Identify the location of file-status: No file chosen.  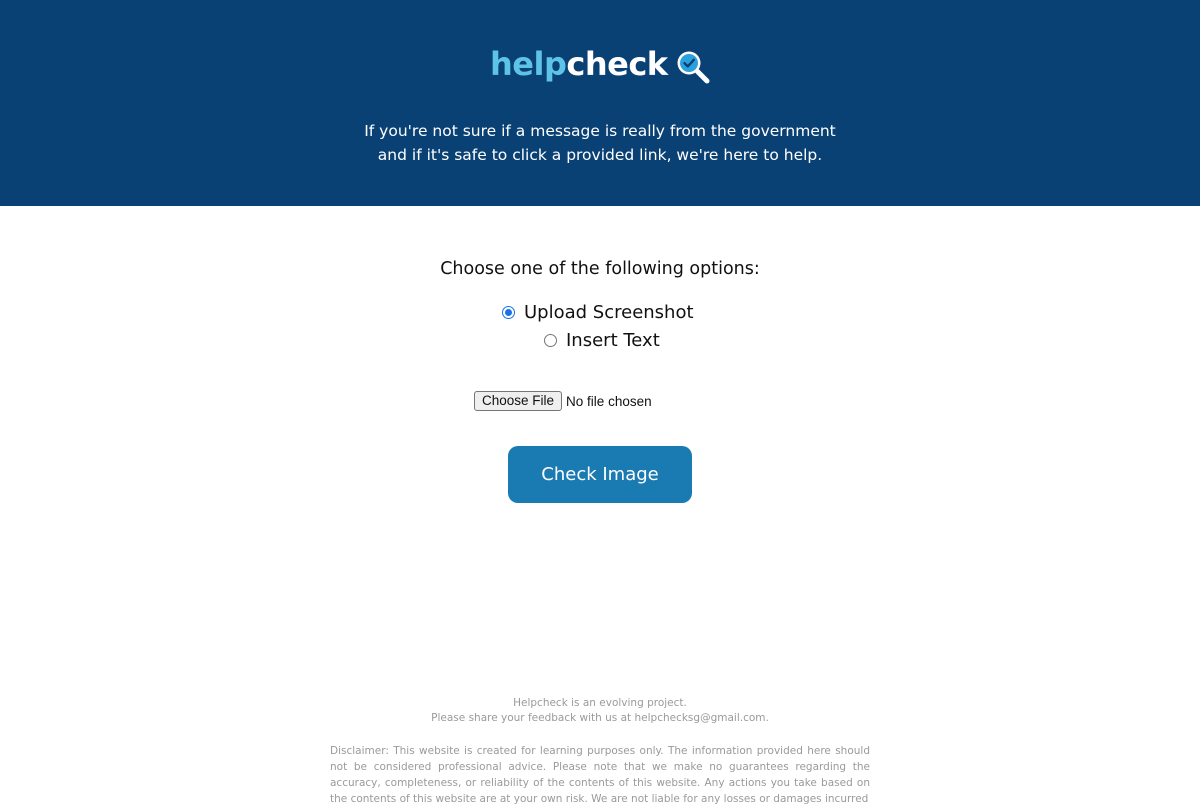
(609, 401).